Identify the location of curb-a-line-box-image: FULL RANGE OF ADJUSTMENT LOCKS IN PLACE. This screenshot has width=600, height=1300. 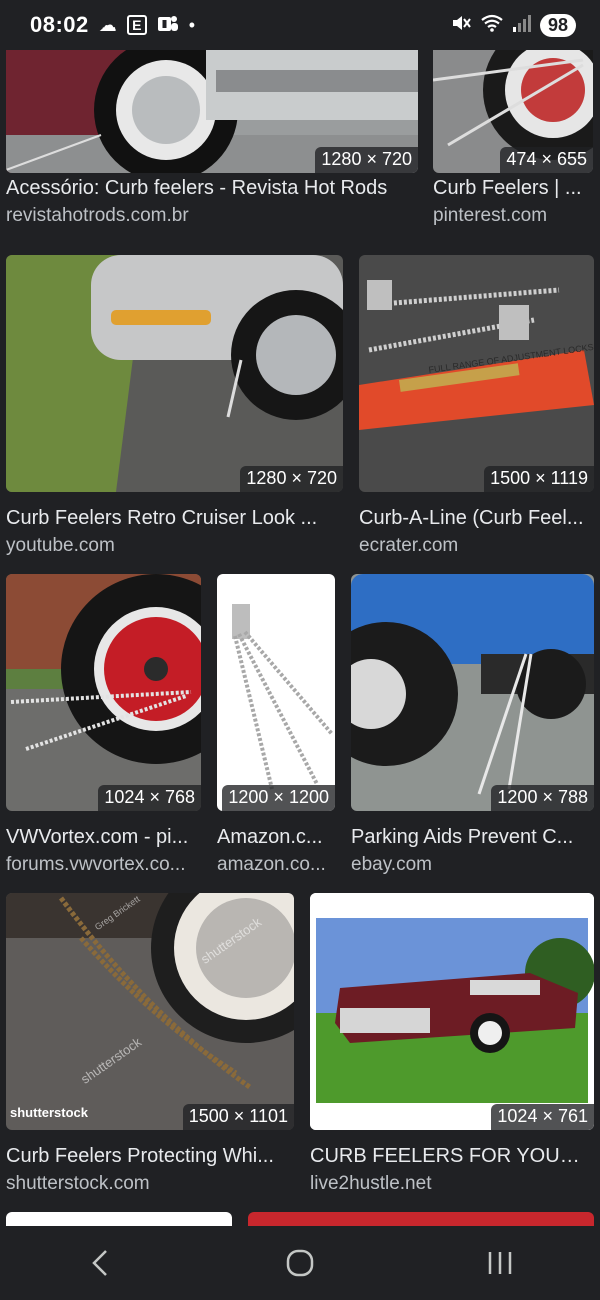
(476, 373).